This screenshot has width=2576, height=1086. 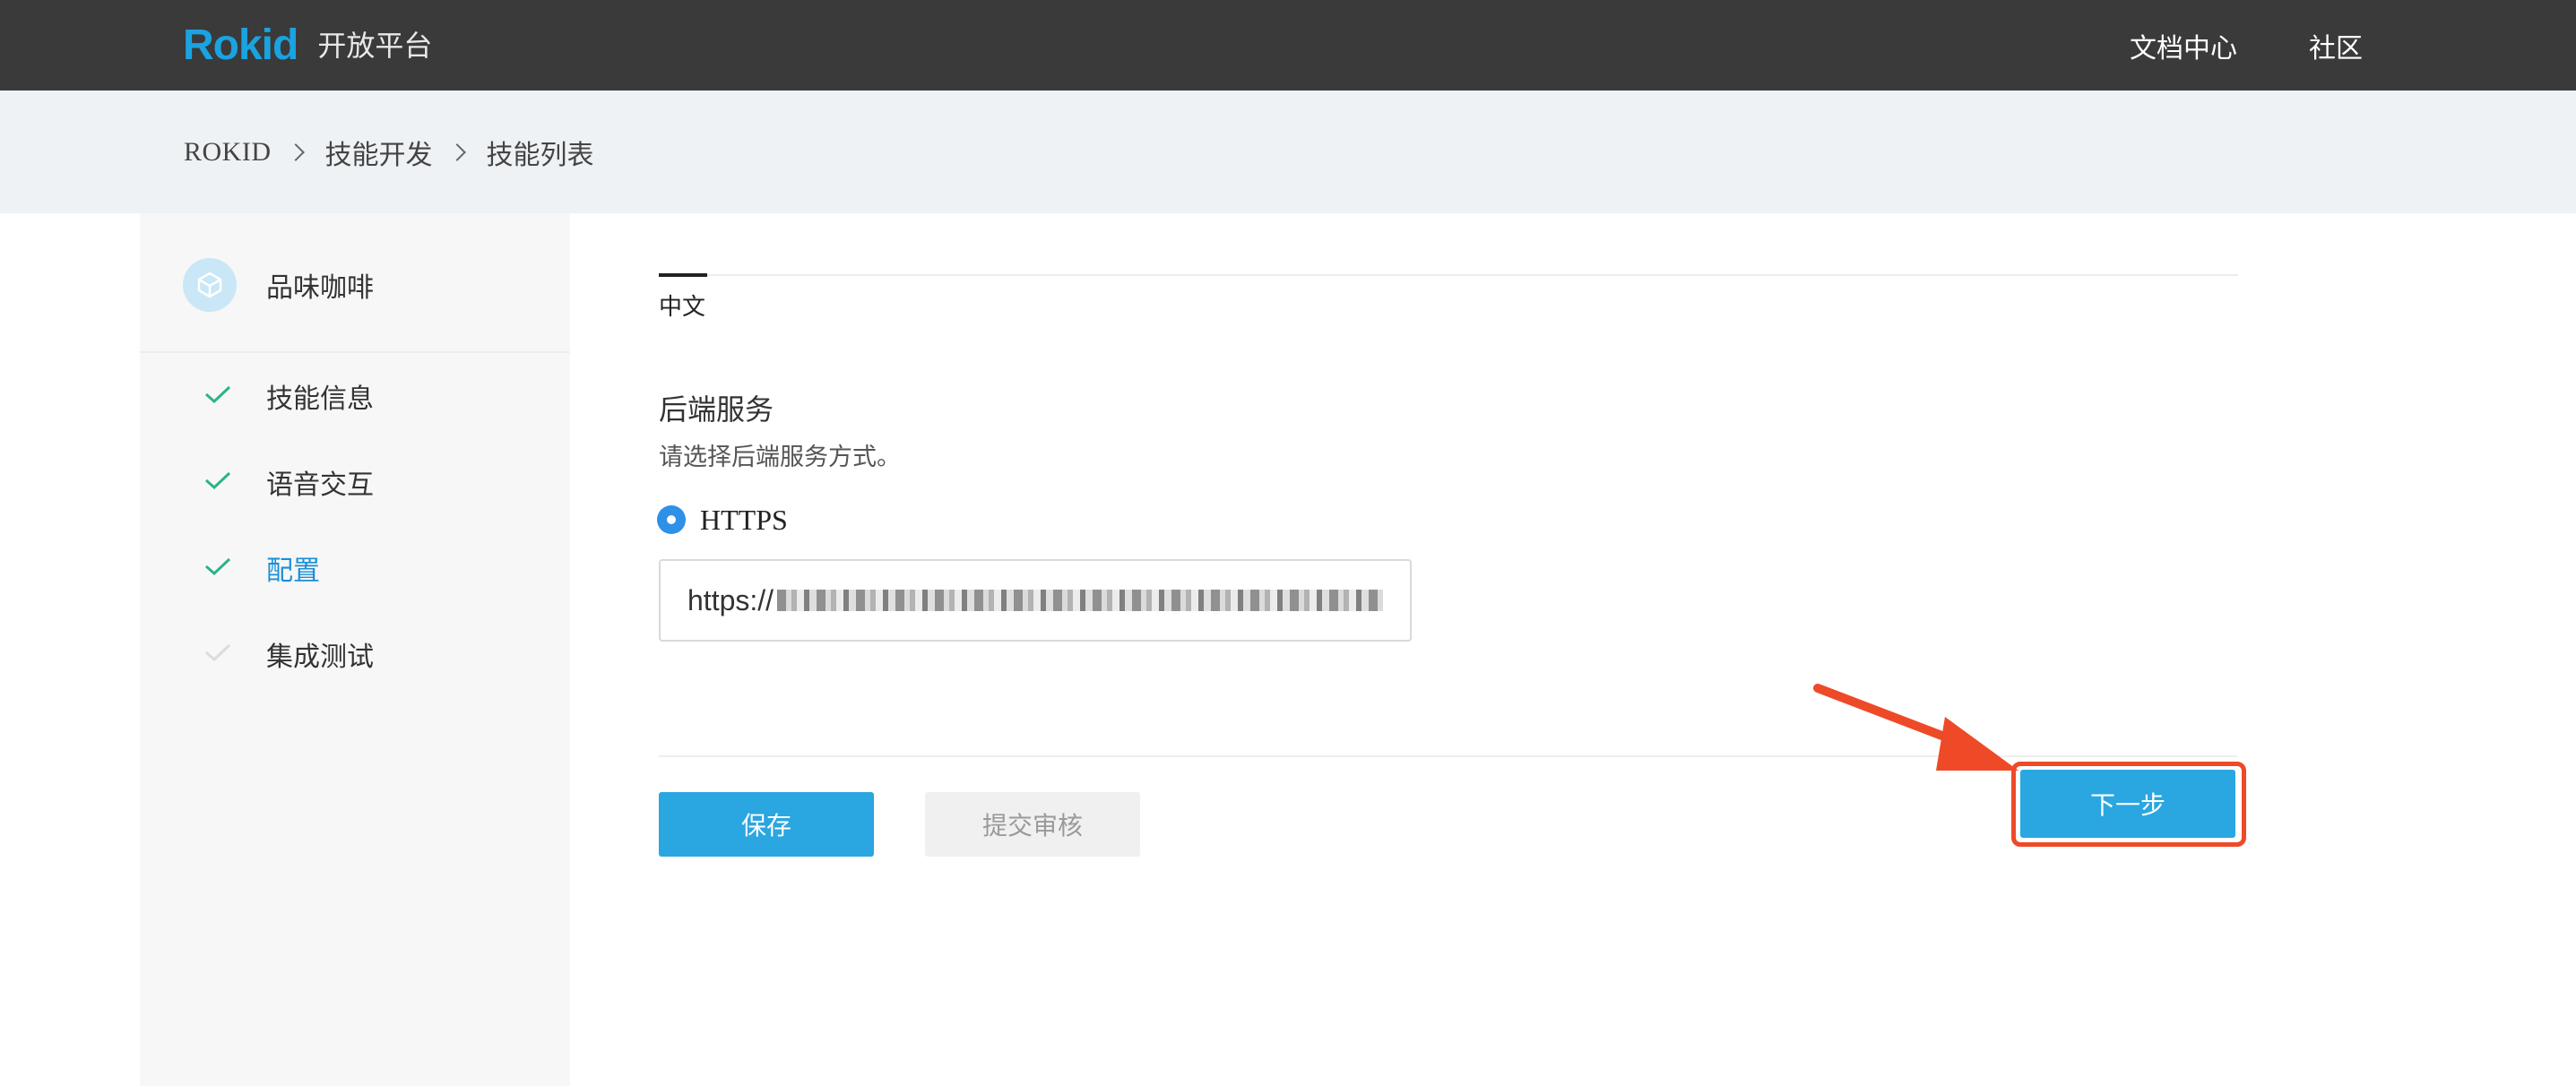 What do you see at coordinates (683, 275) in the screenshot?
I see `tab-active-indicator` at bounding box center [683, 275].